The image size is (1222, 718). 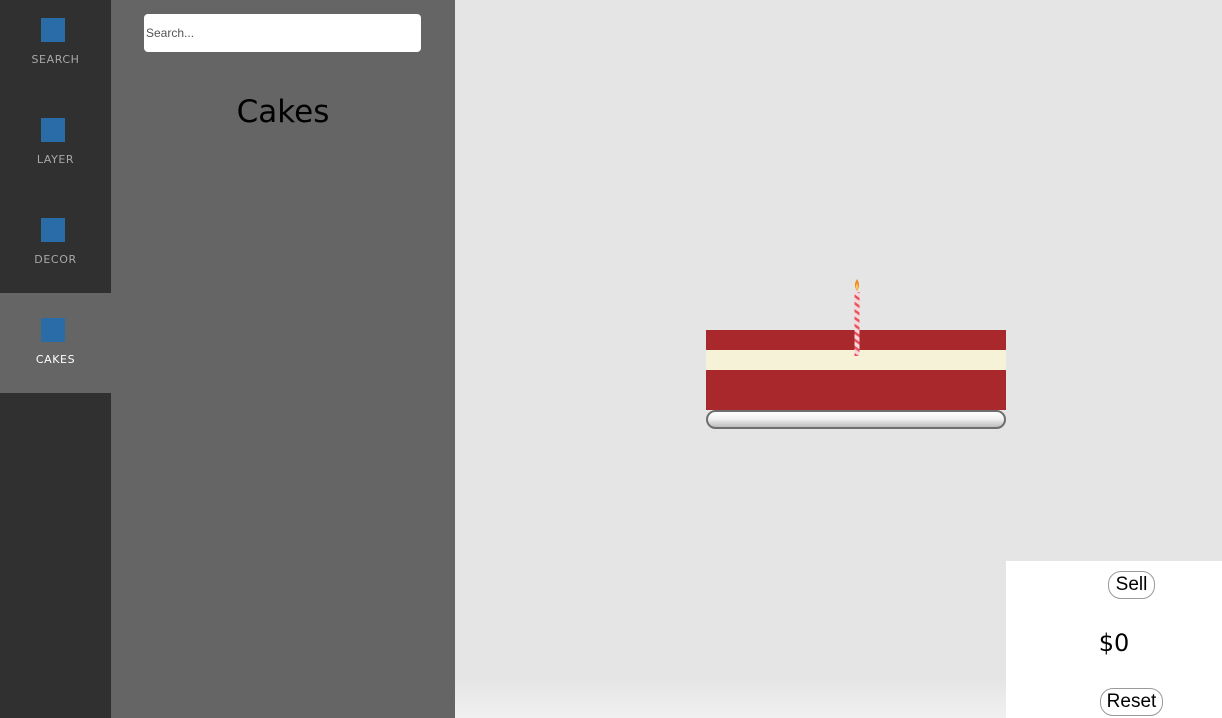 What do you see at coordinates (283, 112) in the screenshot?
I see `panel-title: Cakes` at bounding box center [283, 112].